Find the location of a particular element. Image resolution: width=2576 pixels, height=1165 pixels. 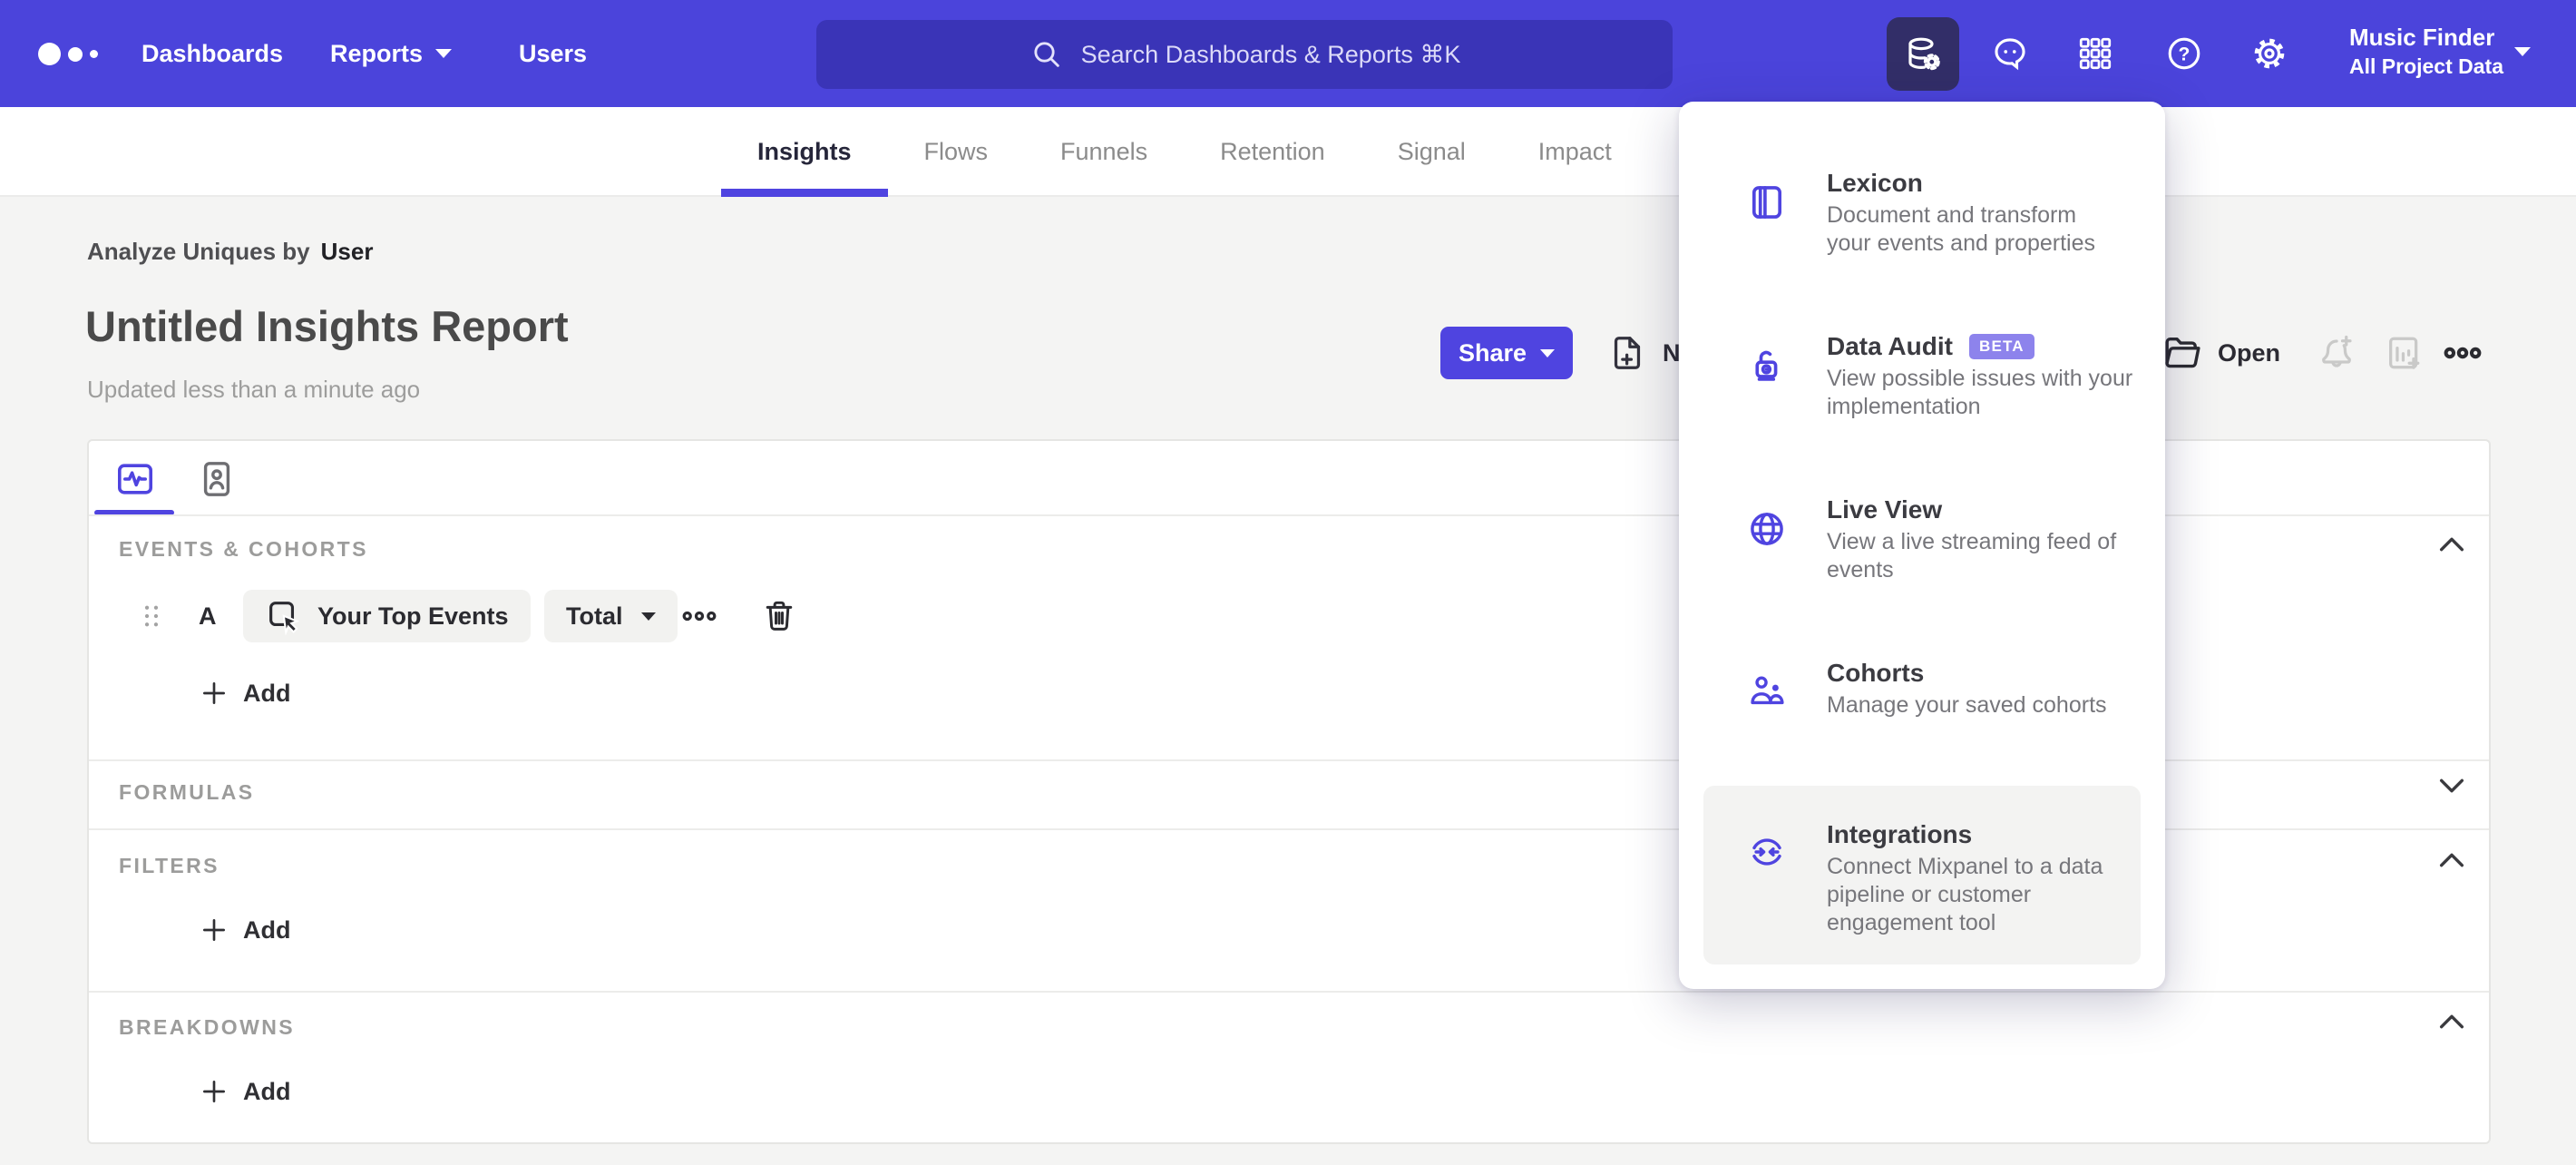

event-name: Your Top Events is located at coordinates (413, 616).